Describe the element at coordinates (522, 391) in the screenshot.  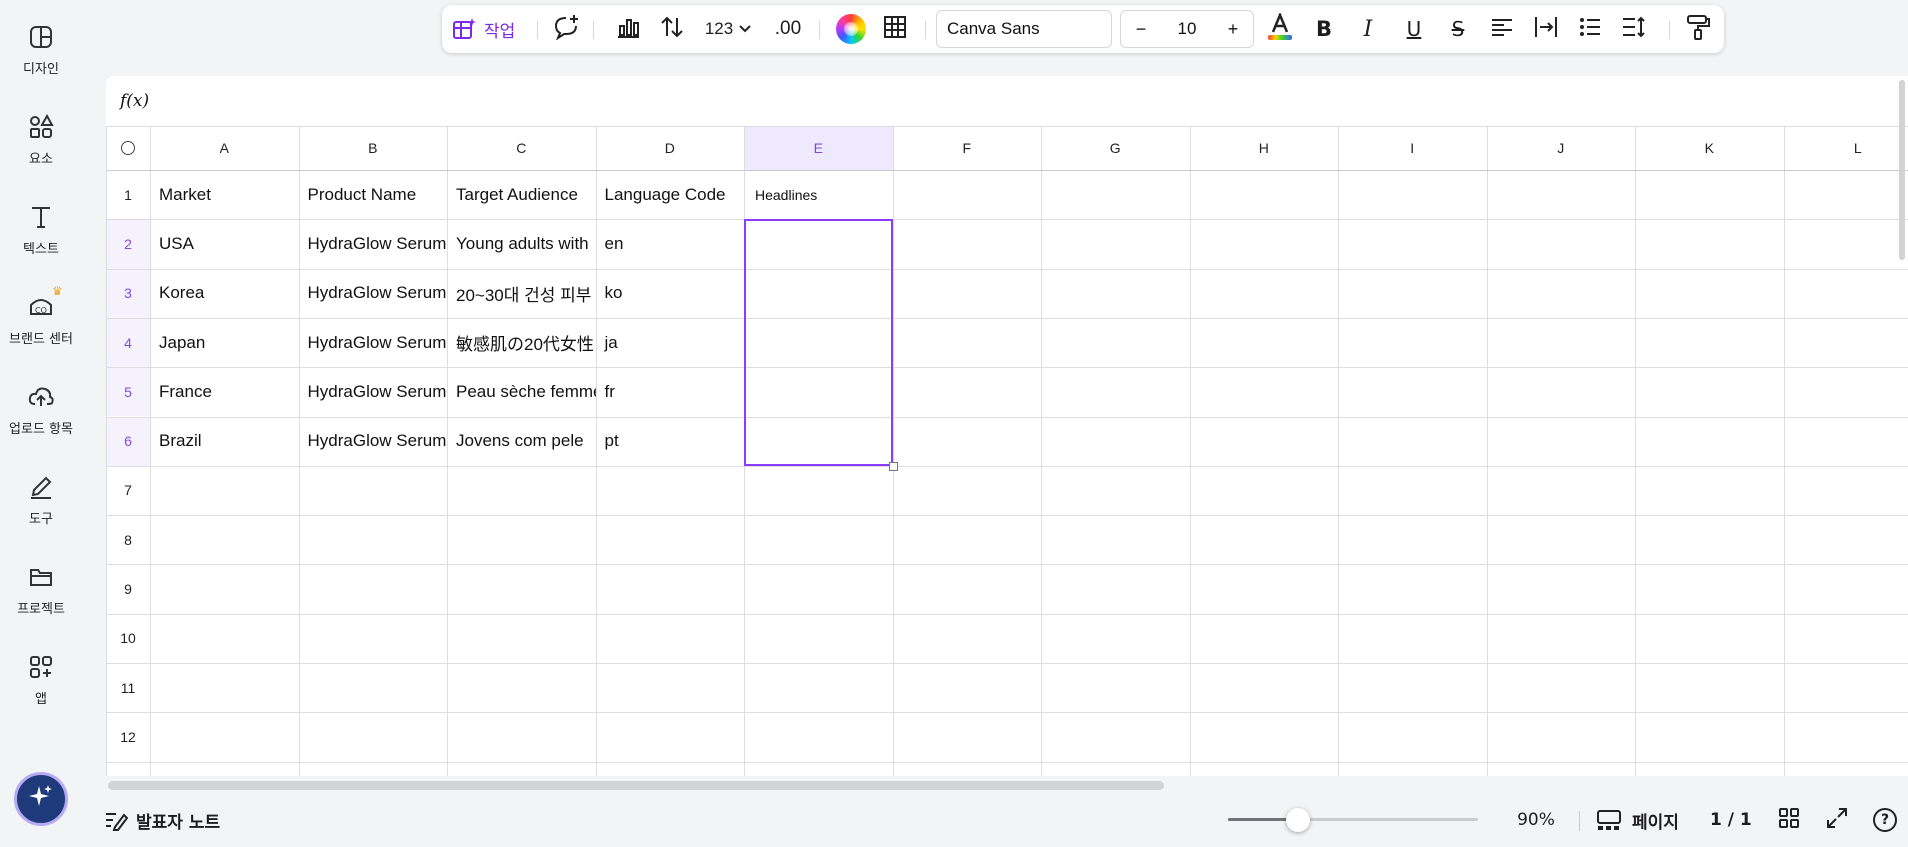
I see `cell-c5: Peau sèche femme` at that location.